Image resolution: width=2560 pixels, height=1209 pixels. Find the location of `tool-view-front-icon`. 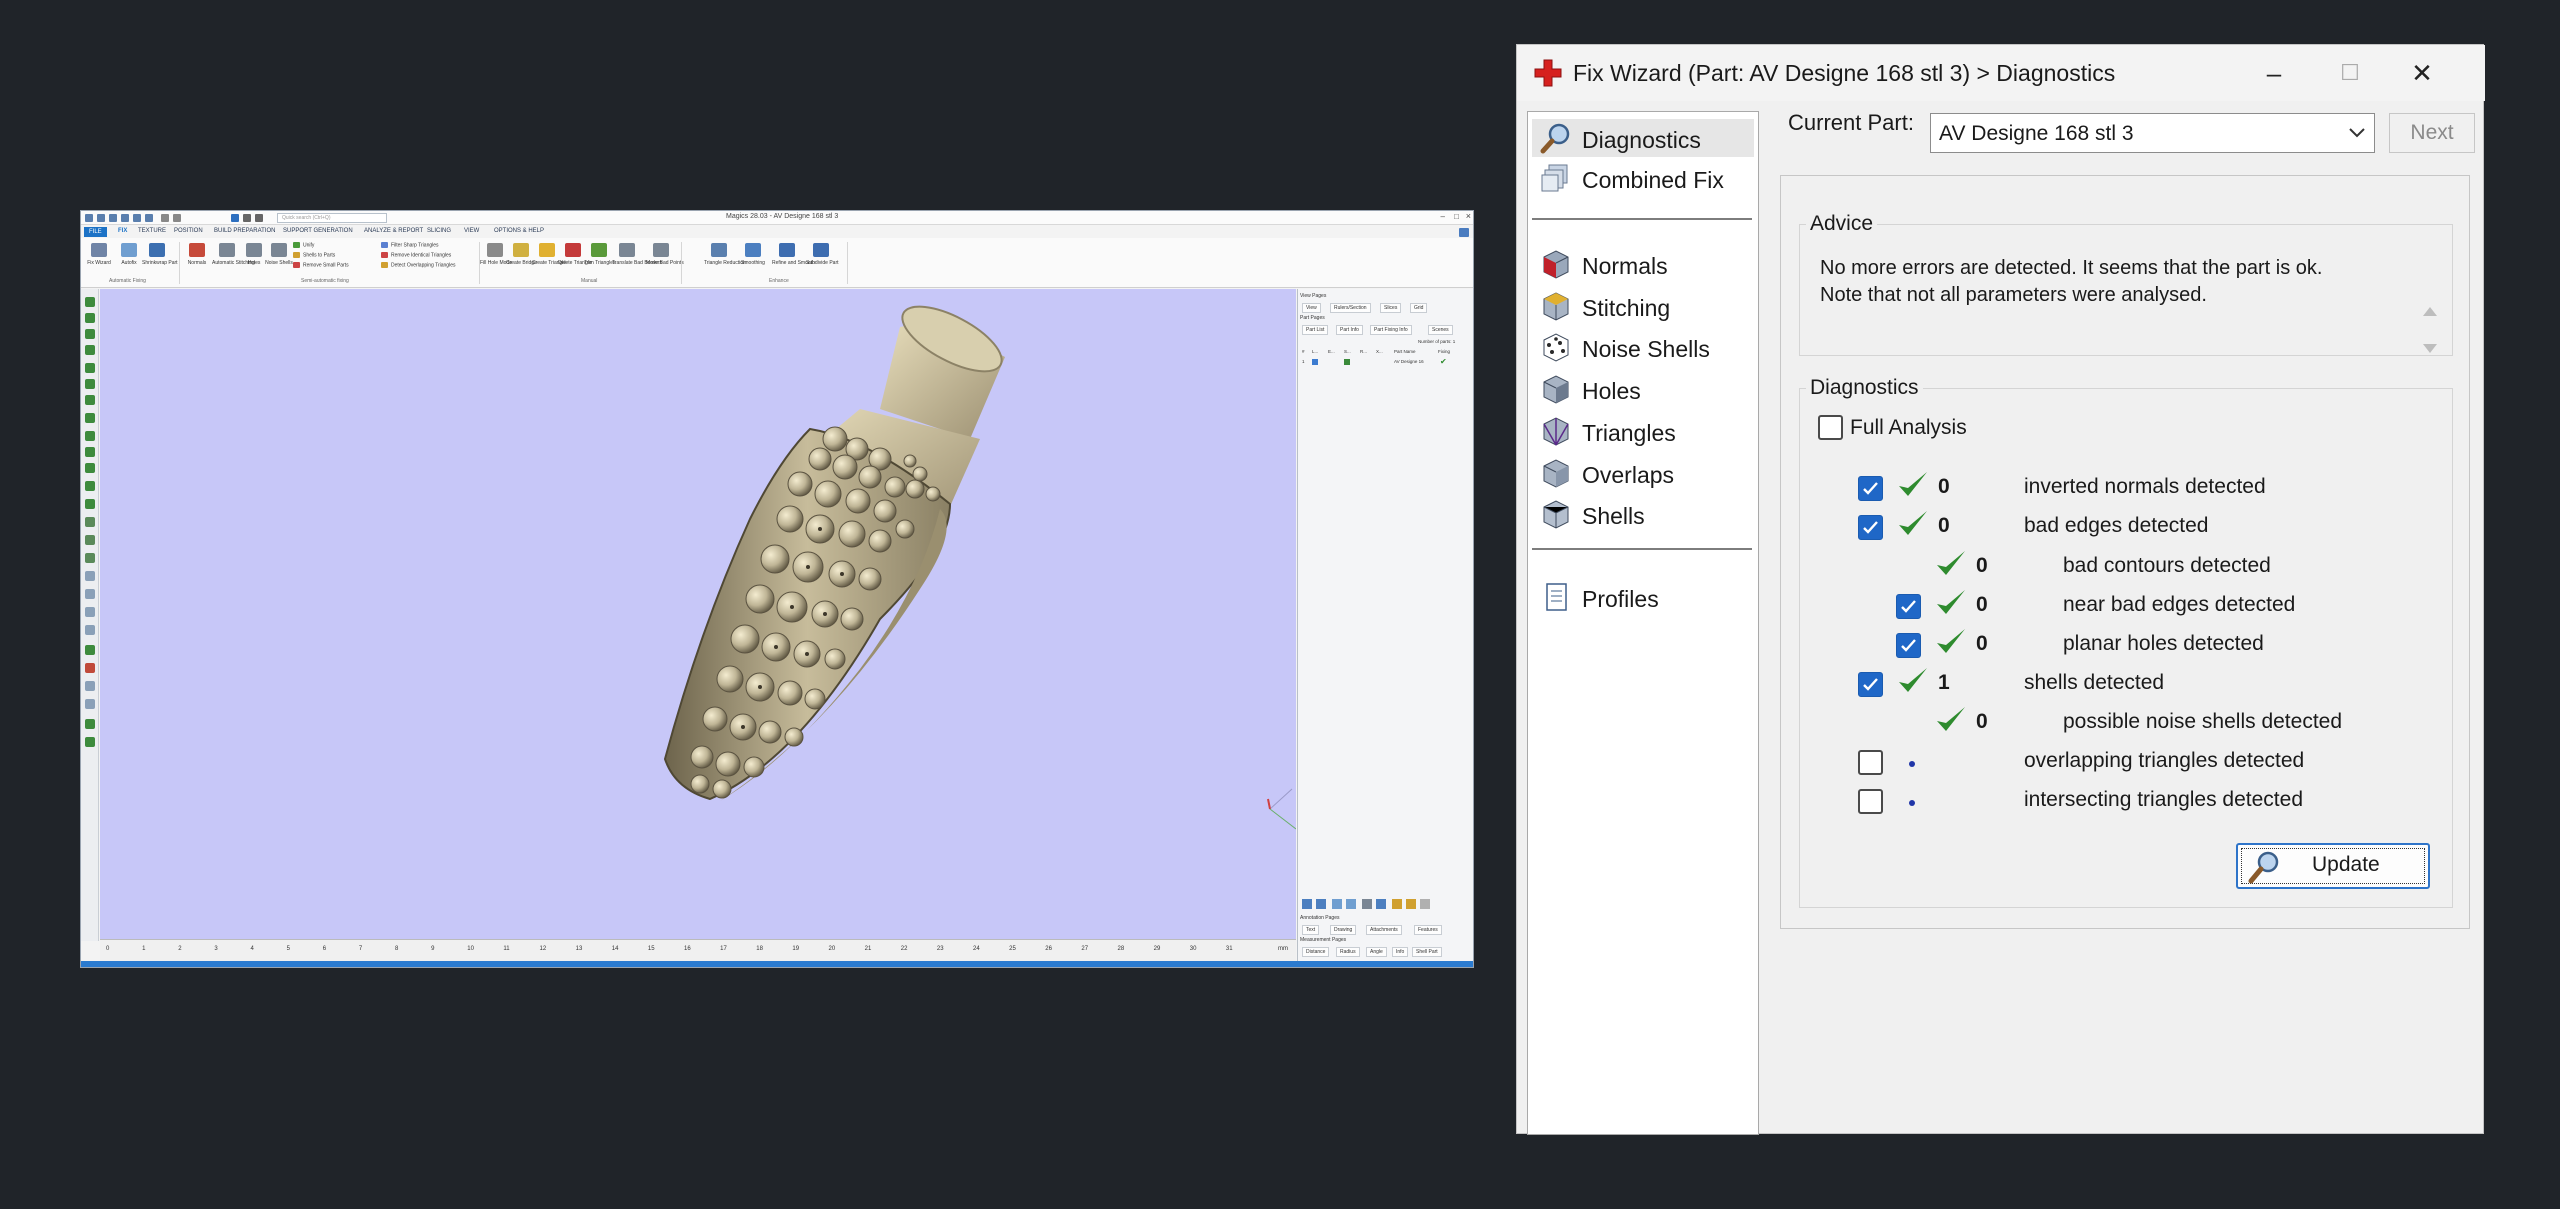

tool-view-front-icon is located at coordinates (90, 384).